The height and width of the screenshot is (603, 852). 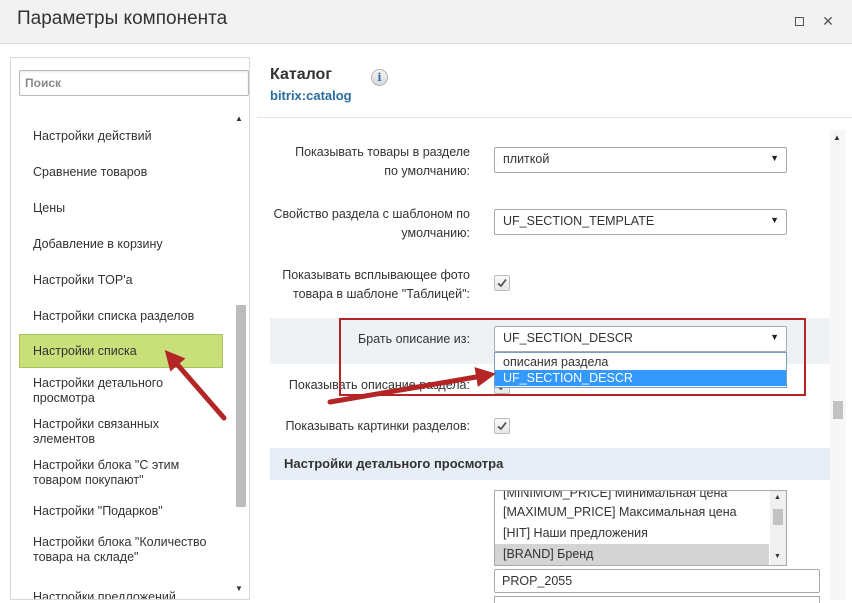 I want to click on window-titlebar: Параметры компонента ✕, so click(x=426, y=22).